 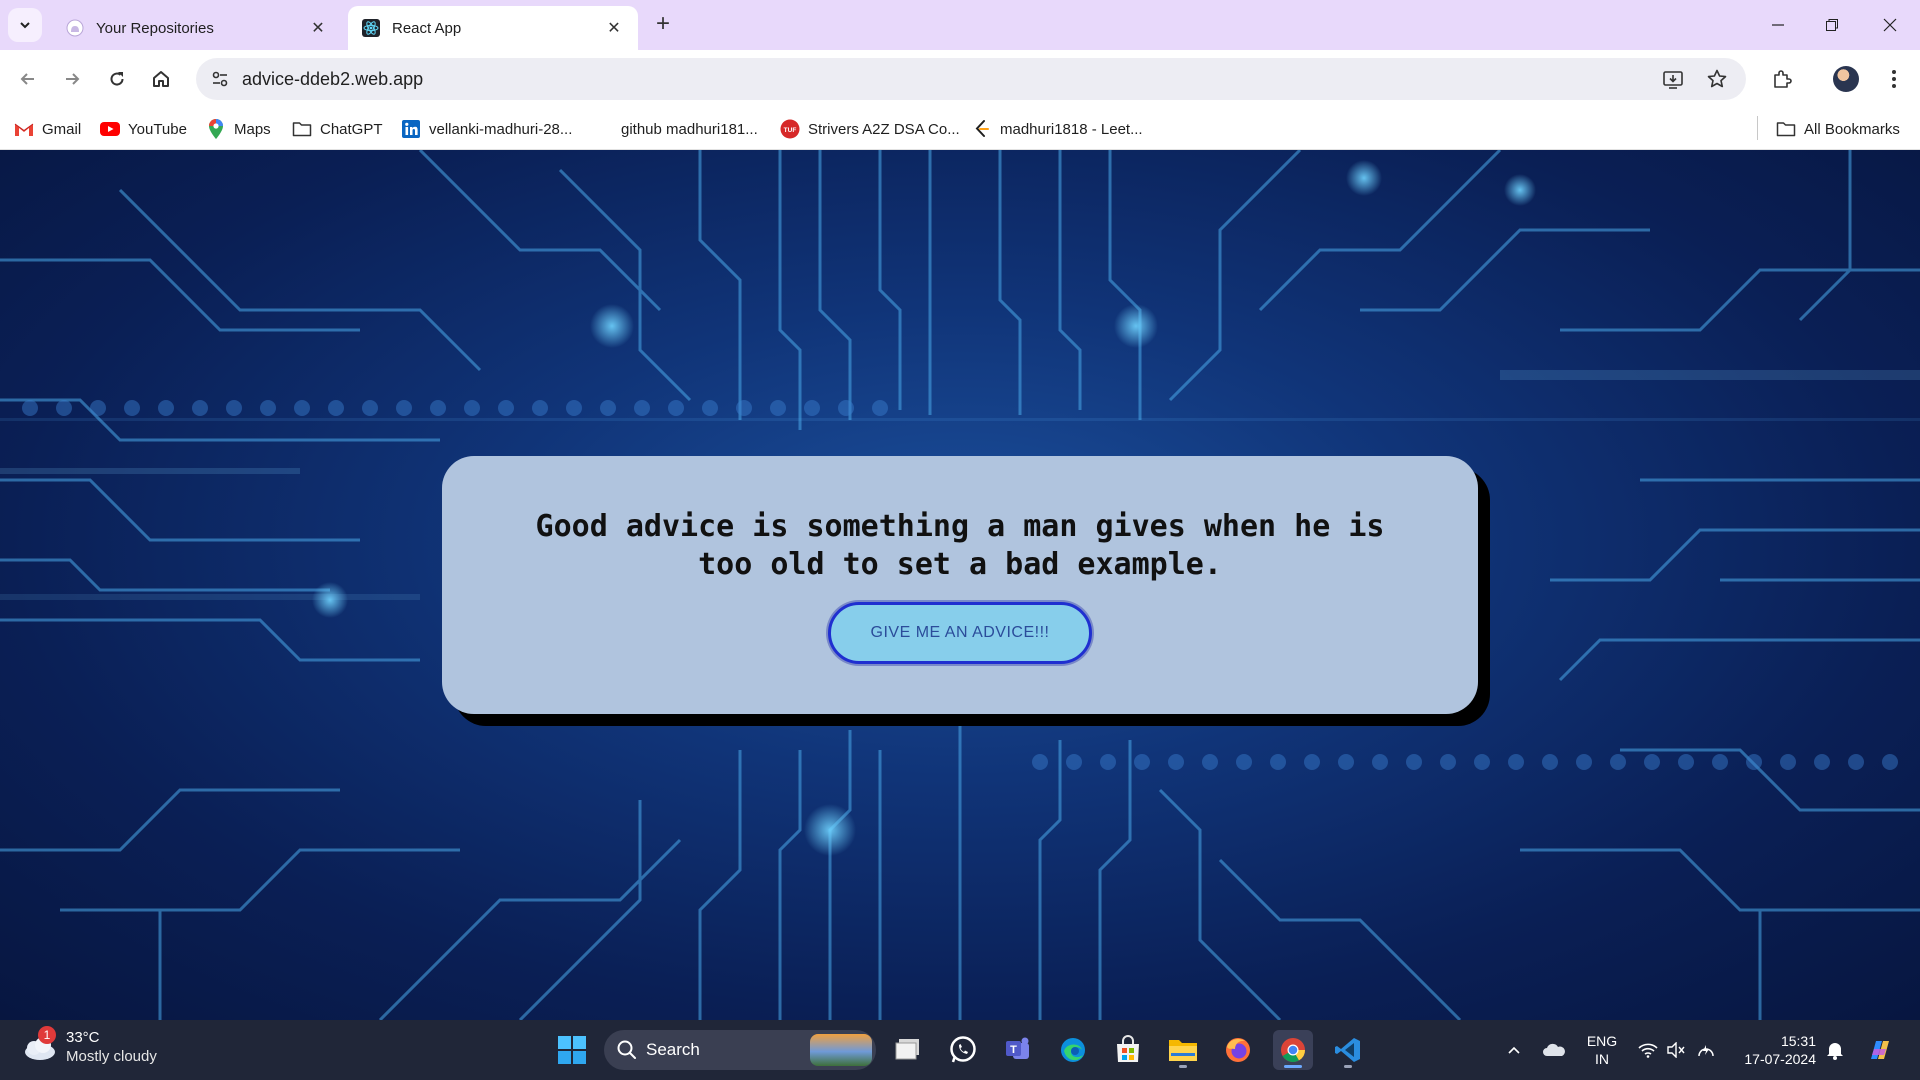 I want to click on arrow-right-icon, so click(x=73, y=79).